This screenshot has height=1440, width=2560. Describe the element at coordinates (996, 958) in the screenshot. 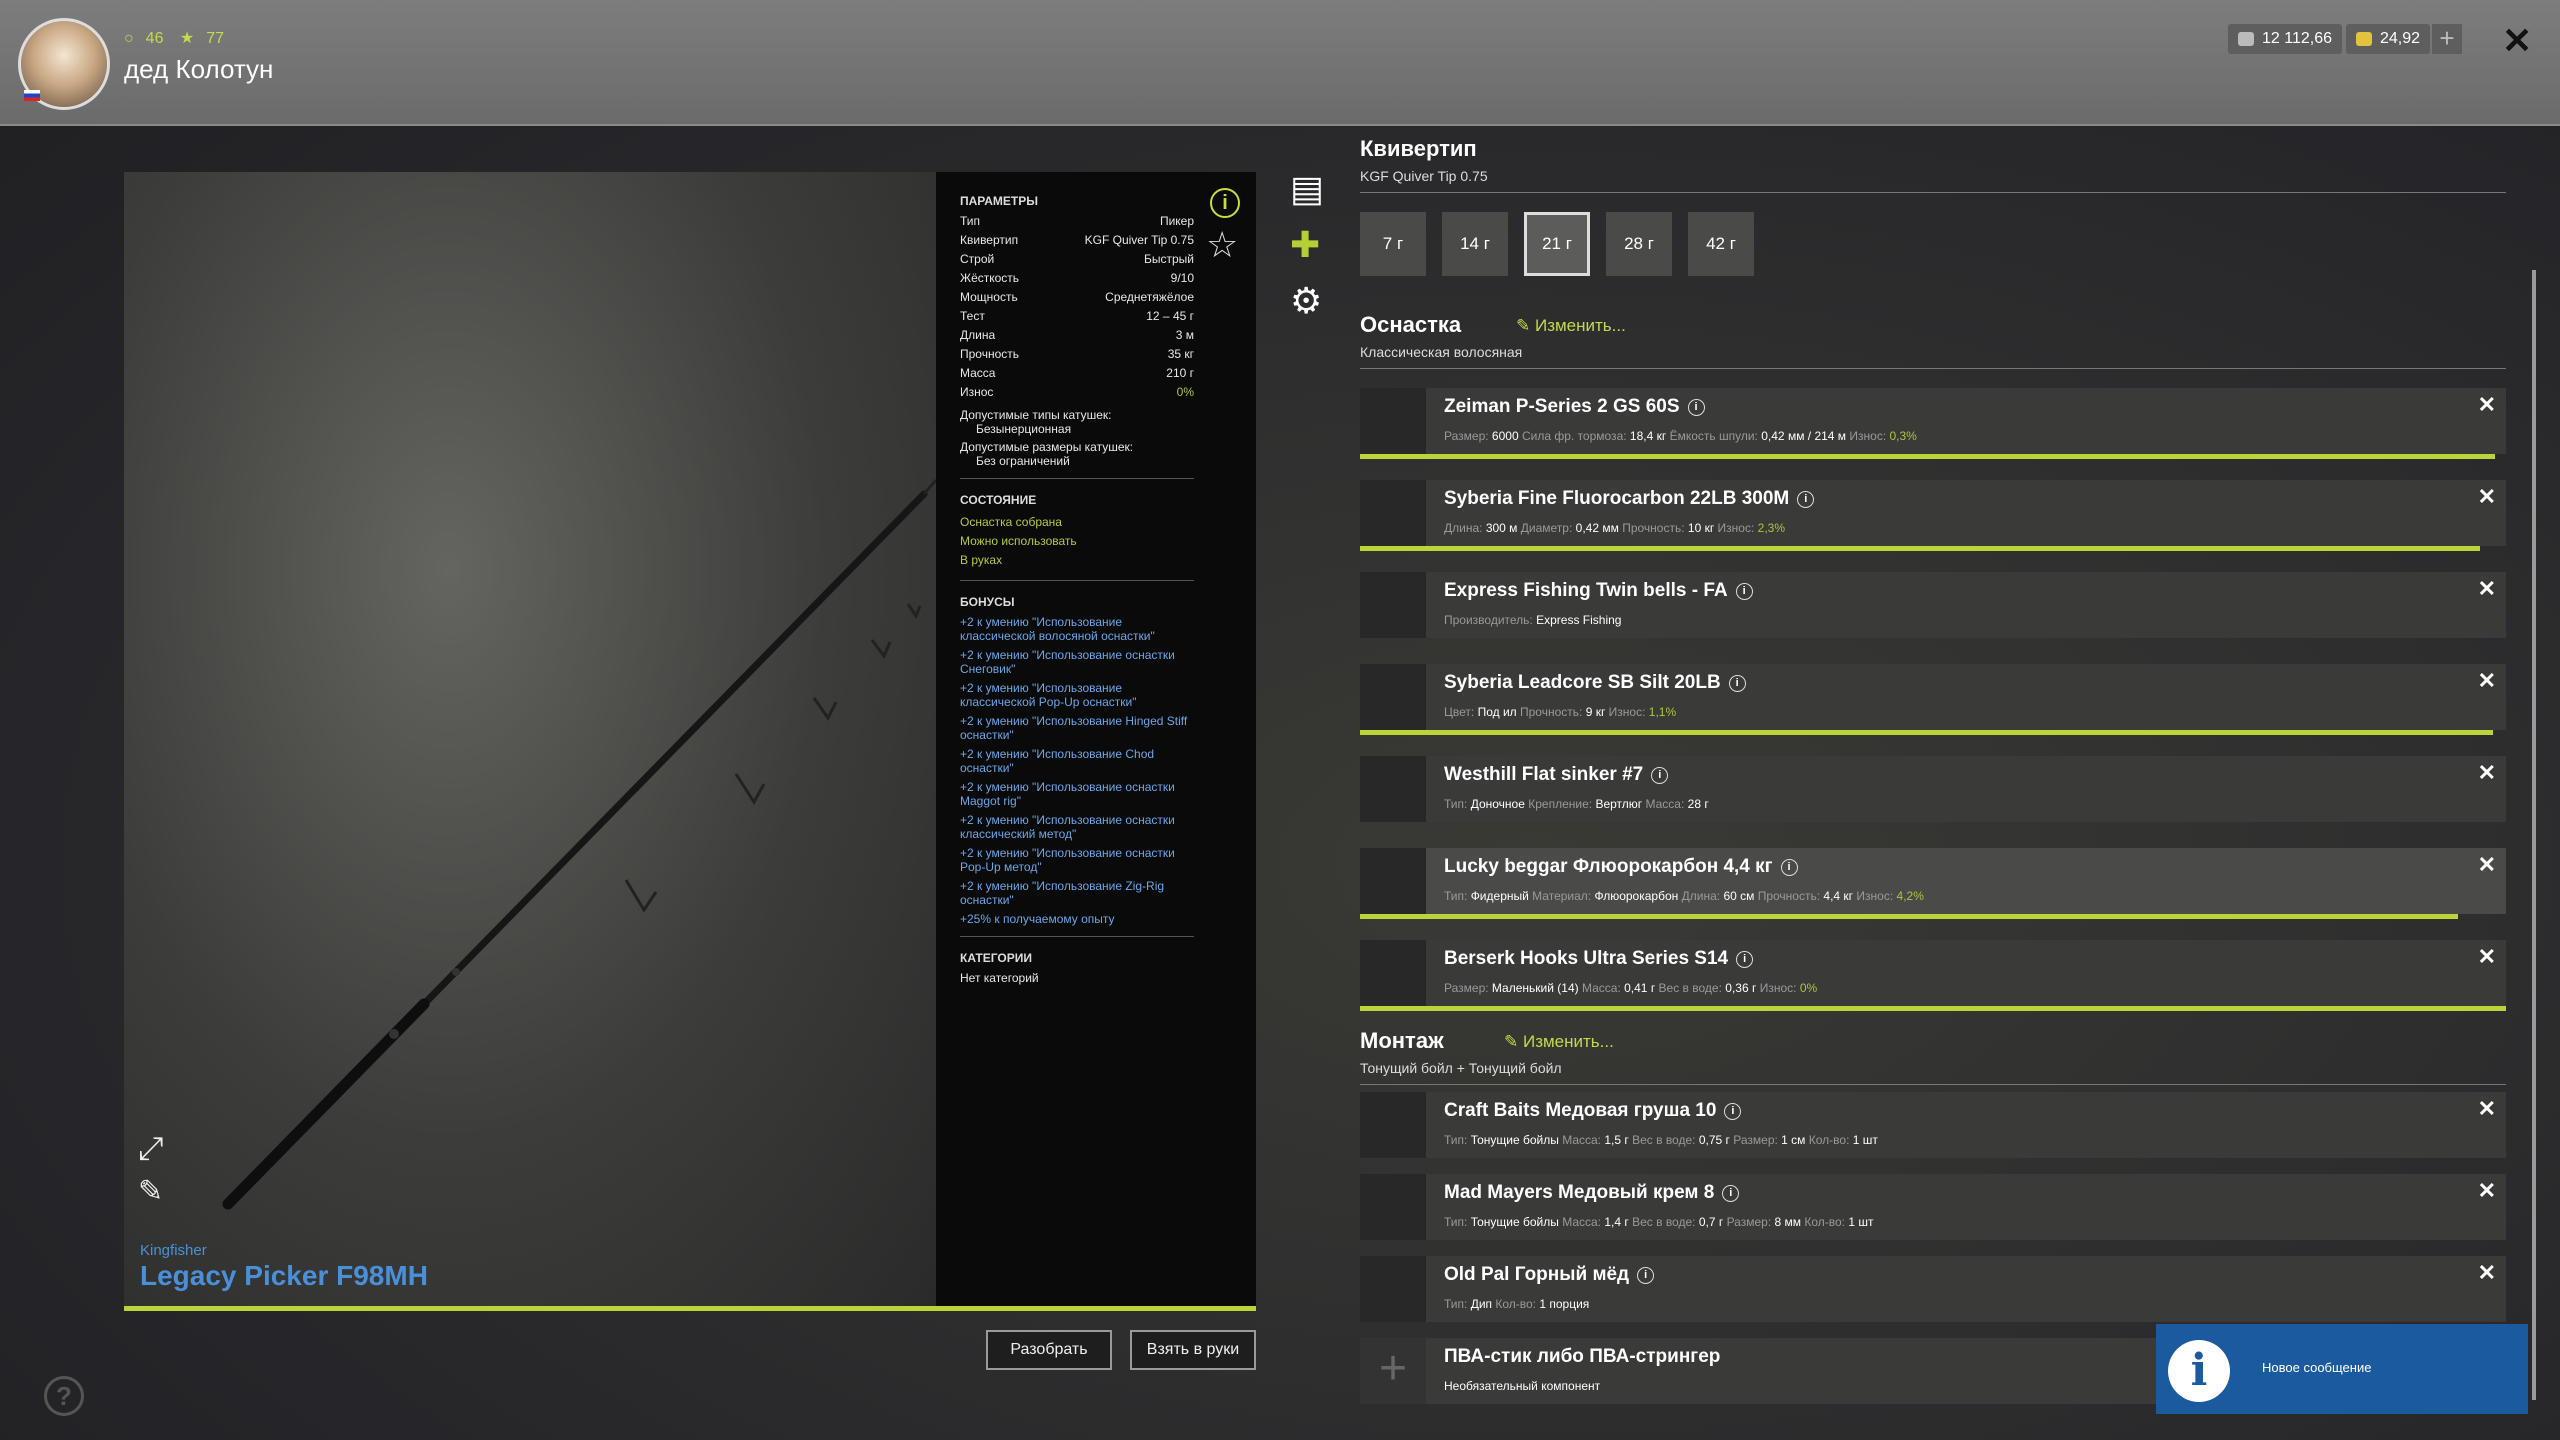

I see `categories-heading: КАТЕГОРИИ` at that location.